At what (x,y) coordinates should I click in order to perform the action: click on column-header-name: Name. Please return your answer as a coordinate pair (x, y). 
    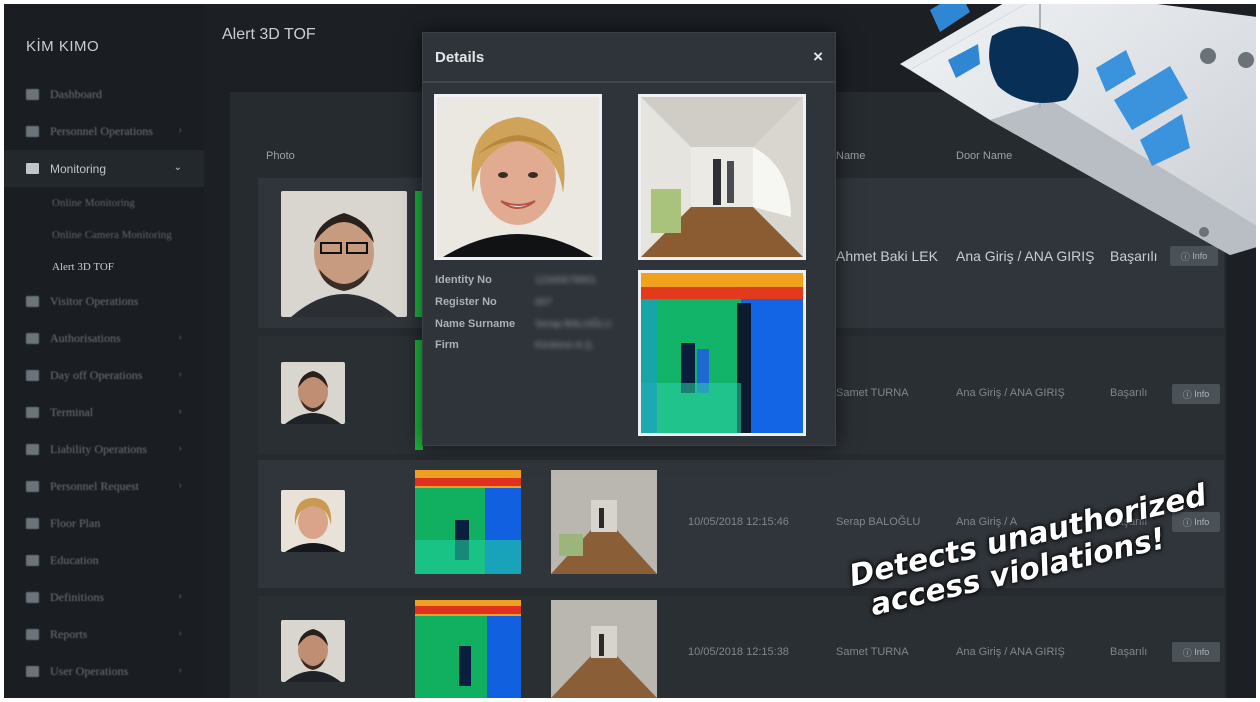
    Looking at the image, I should click on (851, 156).